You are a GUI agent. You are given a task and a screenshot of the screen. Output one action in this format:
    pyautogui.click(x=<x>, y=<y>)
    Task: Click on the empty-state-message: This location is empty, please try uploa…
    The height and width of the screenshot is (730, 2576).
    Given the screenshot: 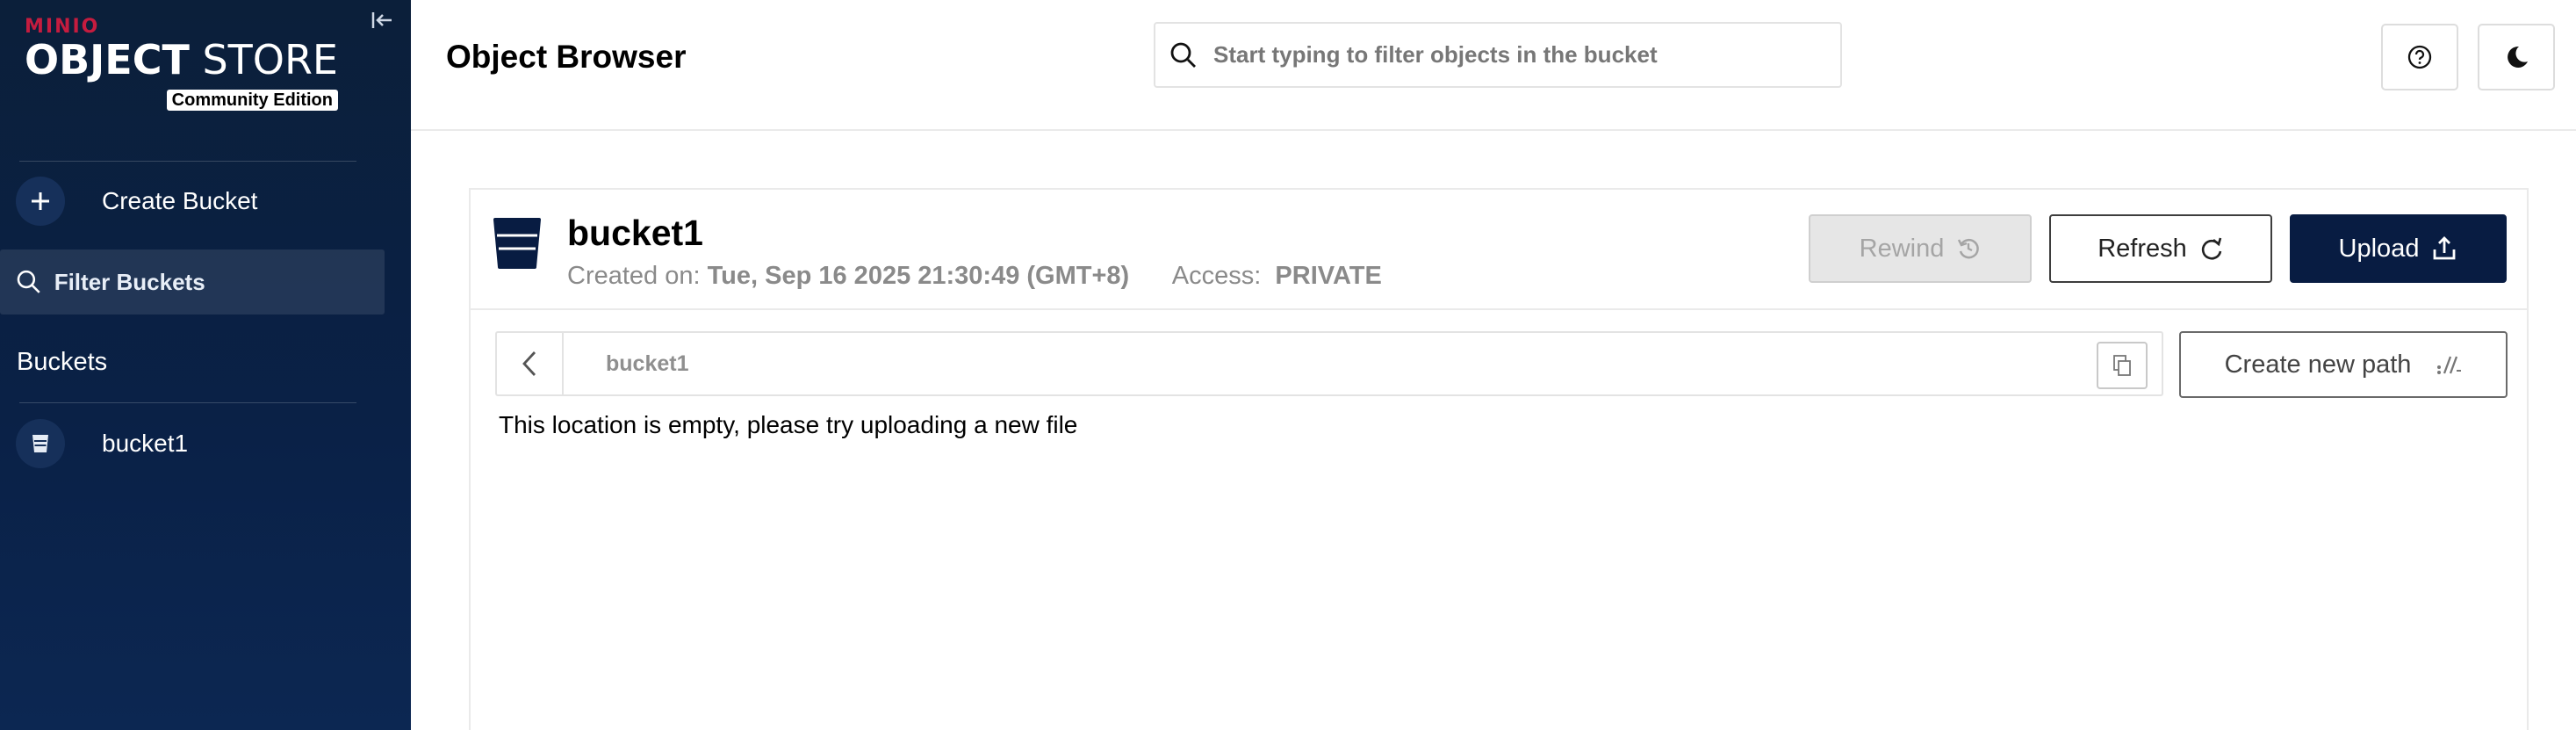 What is the action you would take?
    pyautogui.click(x=788, y=424)
    